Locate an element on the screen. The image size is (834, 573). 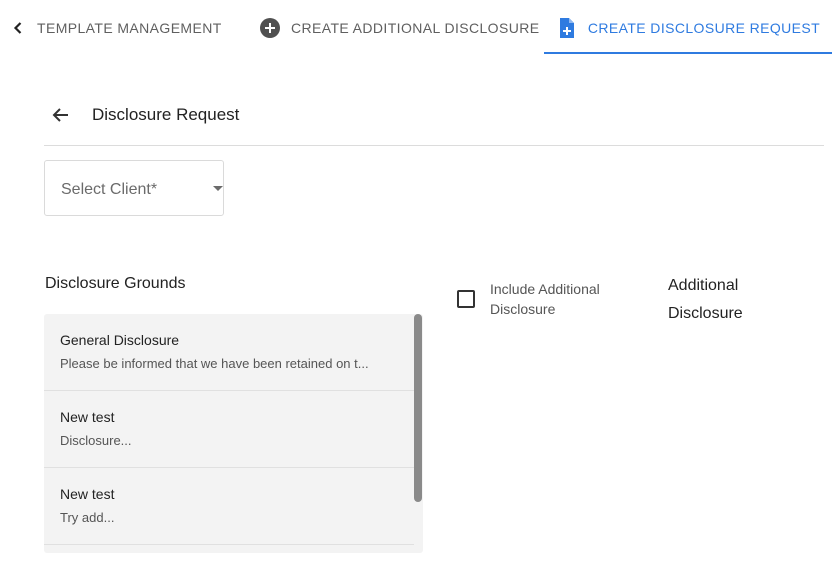
list-item-title: General Disclosure is located at coordinates (120, 340).